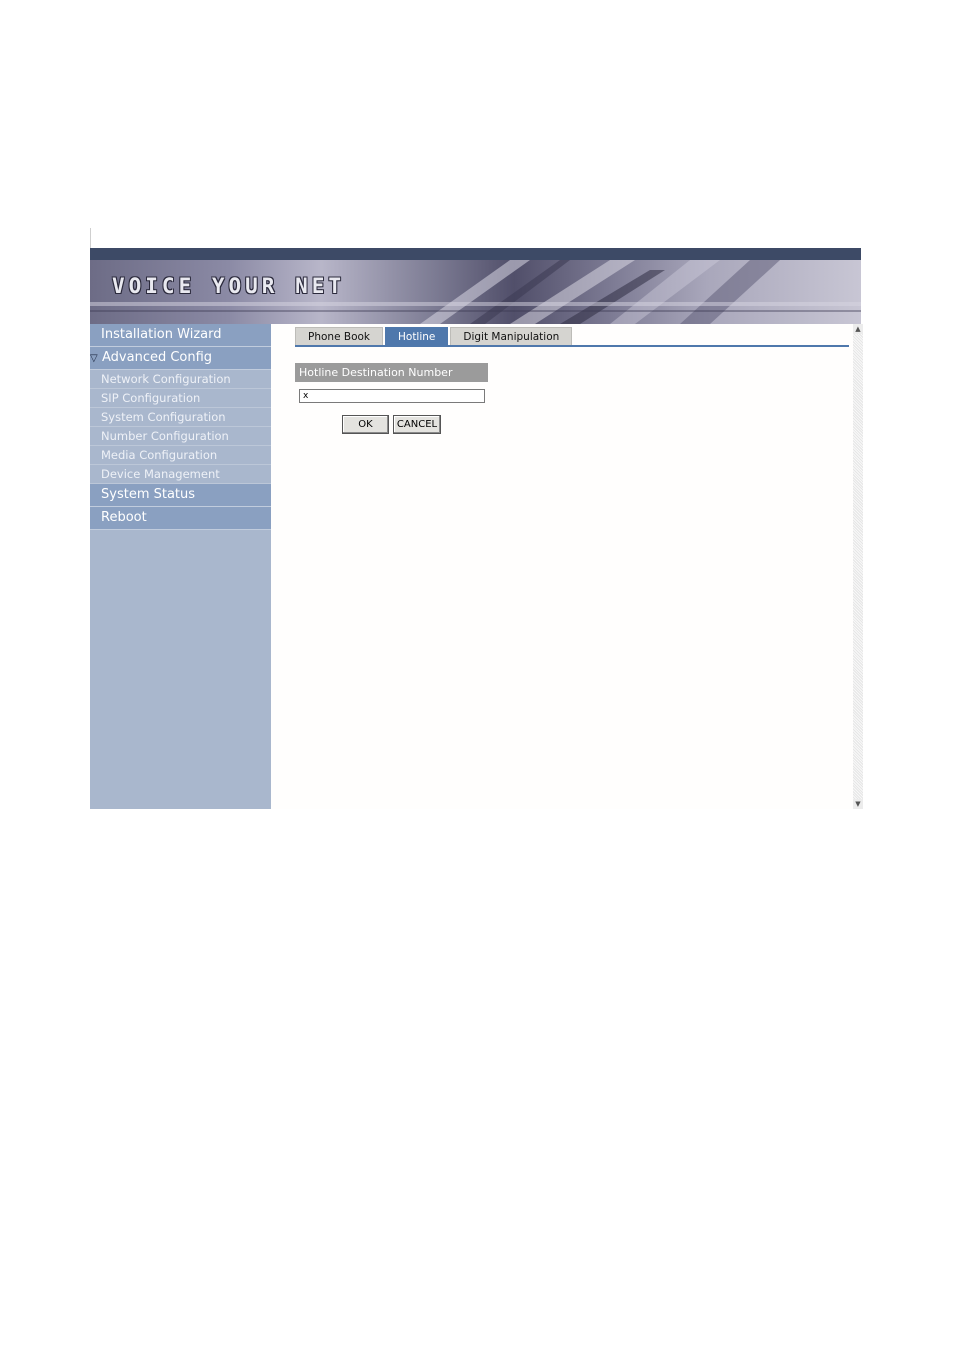  What do you see at coordinates (180, 495) in the screenshot?
I see `nav-system-status: System Status` at bounding box center [180, 495].